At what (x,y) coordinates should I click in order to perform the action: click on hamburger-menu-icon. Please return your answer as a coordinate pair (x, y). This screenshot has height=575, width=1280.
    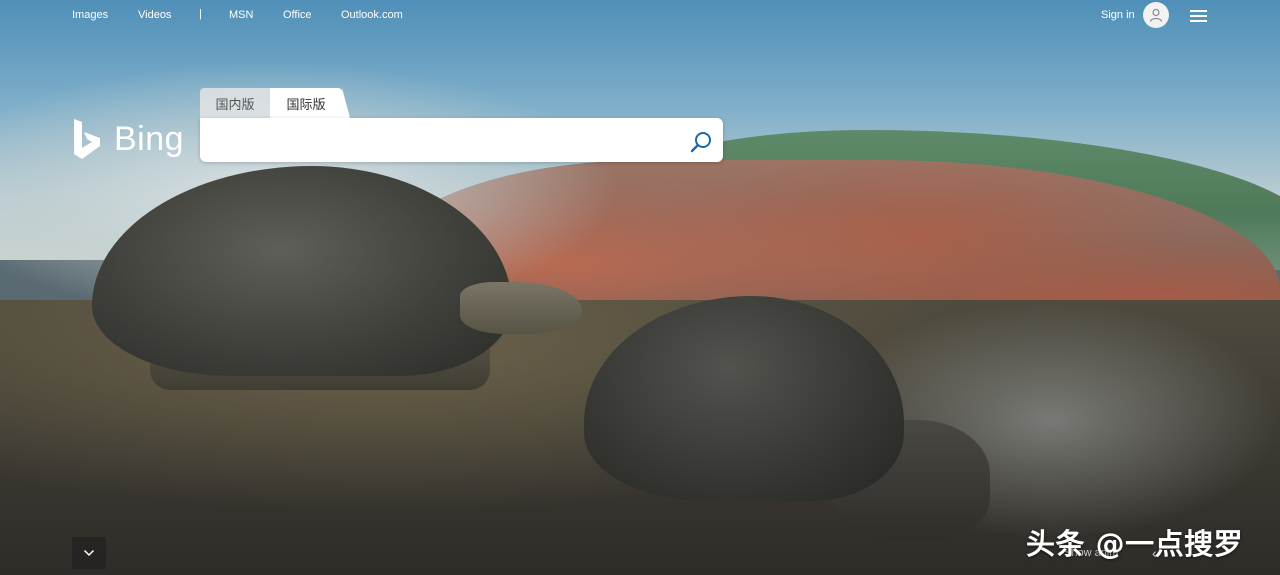
    Looking at the image, I should click on (1198, 16).